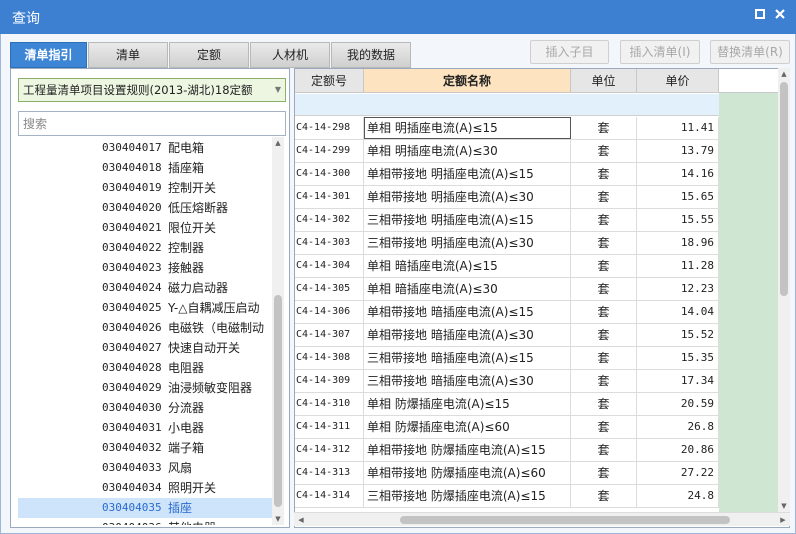 The width and height of the screenshot is (796, 534). Describe the element at coordinates (329, 427) in the screenshot. I see `cell-code: C4-14-311` at that location.